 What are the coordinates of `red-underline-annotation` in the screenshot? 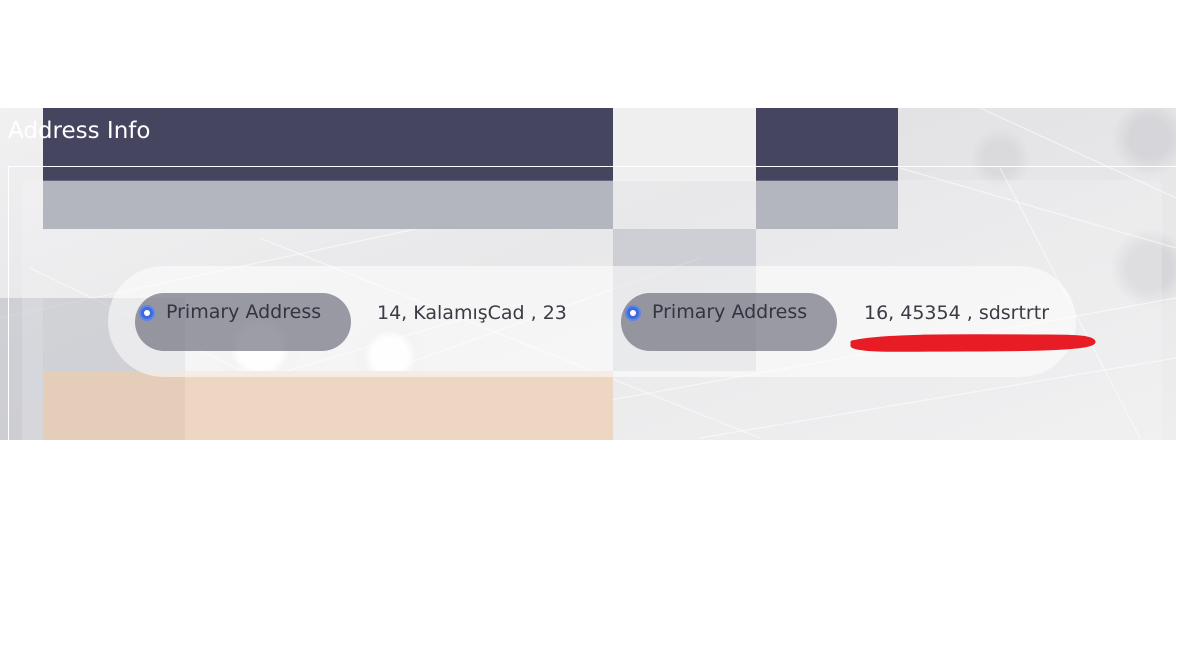 It's located at (973, 343).